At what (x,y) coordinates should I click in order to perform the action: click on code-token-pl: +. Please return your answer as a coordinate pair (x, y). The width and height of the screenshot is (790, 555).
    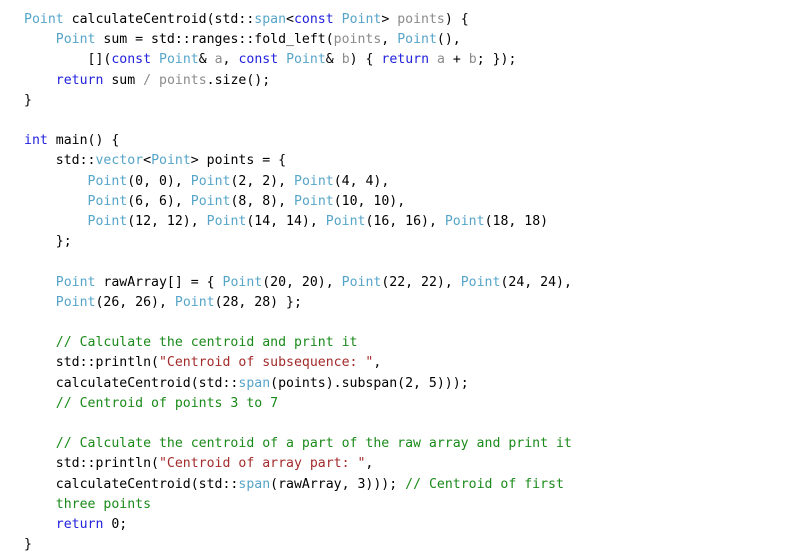
    Looking at the image, I should click on (456, 60).